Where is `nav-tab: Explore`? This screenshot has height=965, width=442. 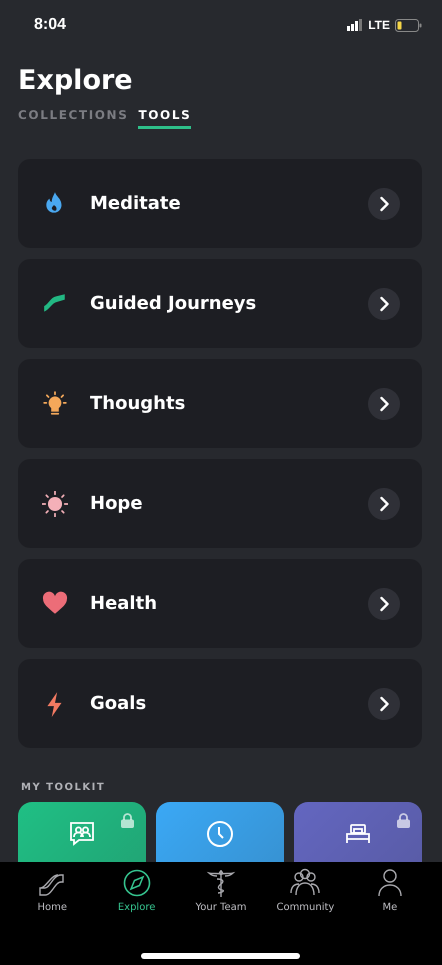
nav-tab: Explore is located at coordinates (136, 890).